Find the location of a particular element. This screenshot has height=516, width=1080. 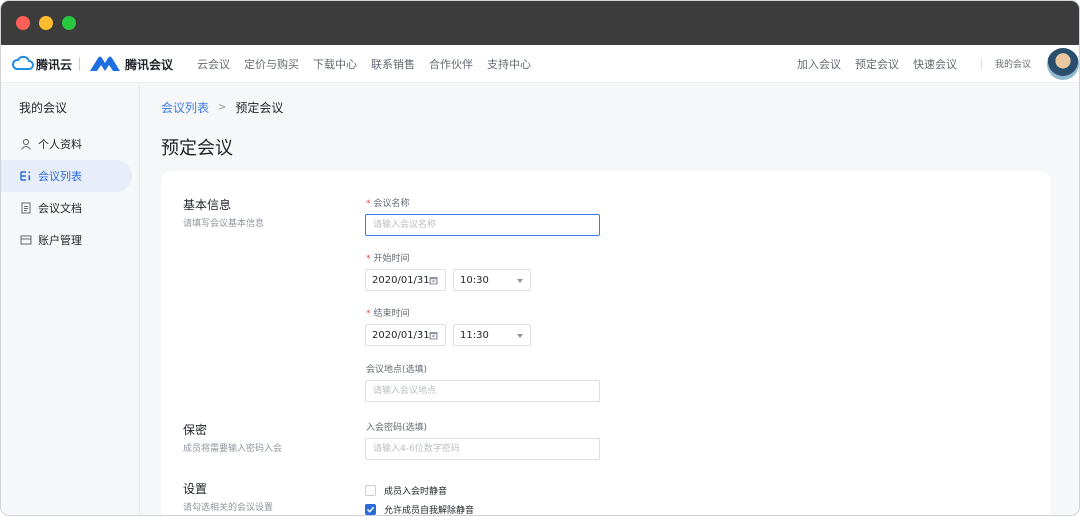

minimize-window-button is located at coordinates (46, 23).